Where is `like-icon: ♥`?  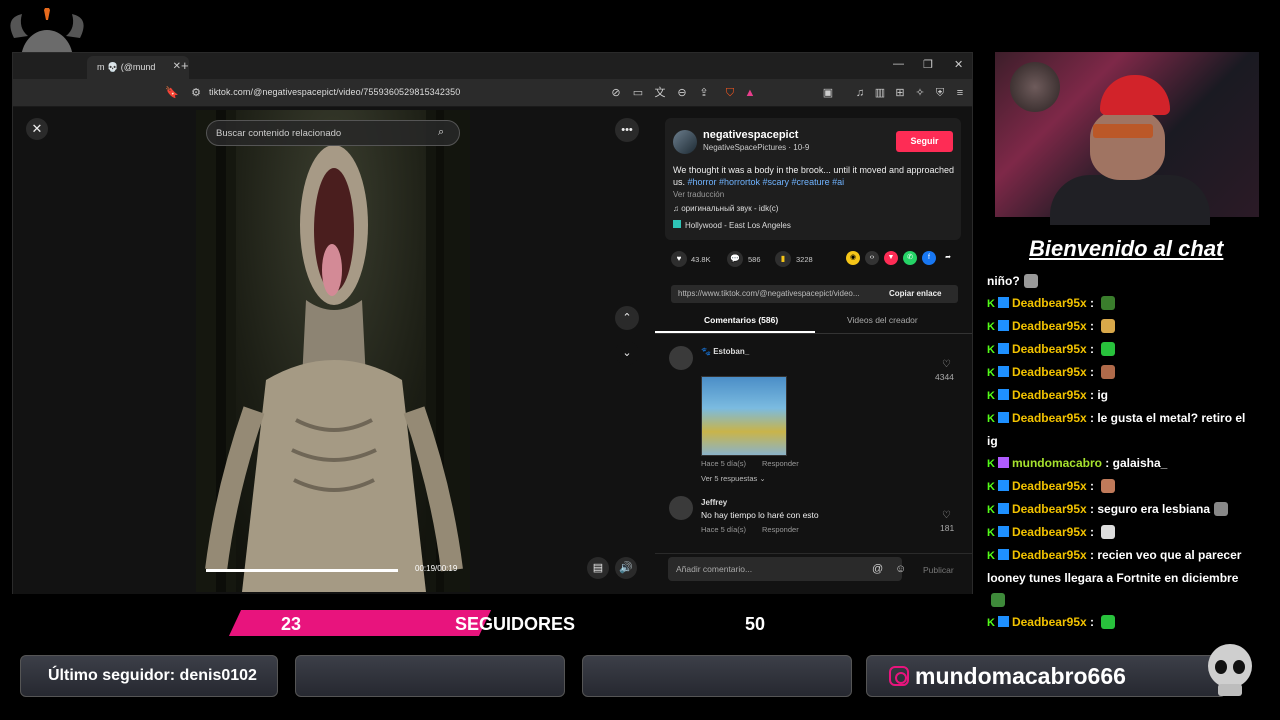 like-icon: ♥ is located at coordinates (679, 259).